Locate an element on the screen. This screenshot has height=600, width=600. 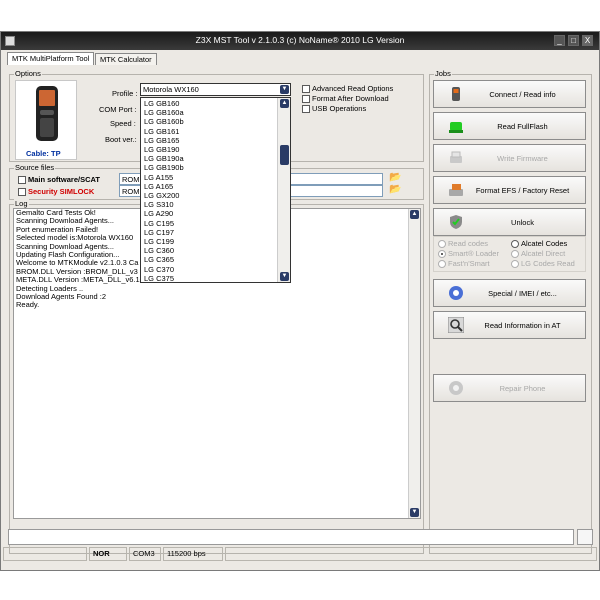
lg-codes-read-label: LG Codes Read is located at coordinates (548, 263).